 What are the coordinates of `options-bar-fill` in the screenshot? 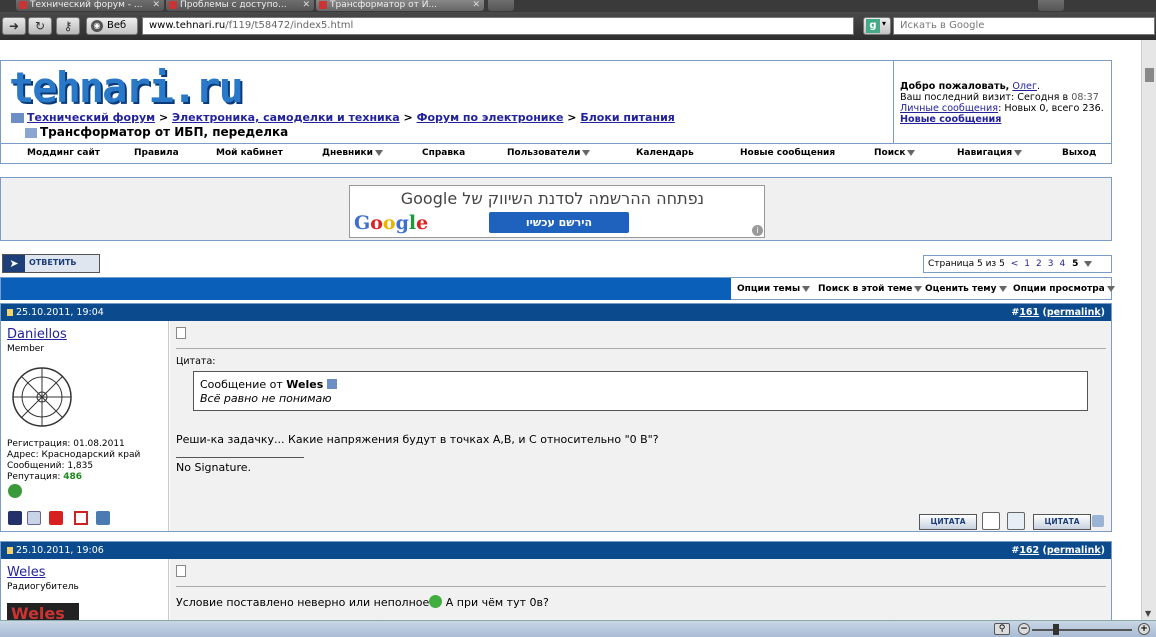 It's located at (366, 289).